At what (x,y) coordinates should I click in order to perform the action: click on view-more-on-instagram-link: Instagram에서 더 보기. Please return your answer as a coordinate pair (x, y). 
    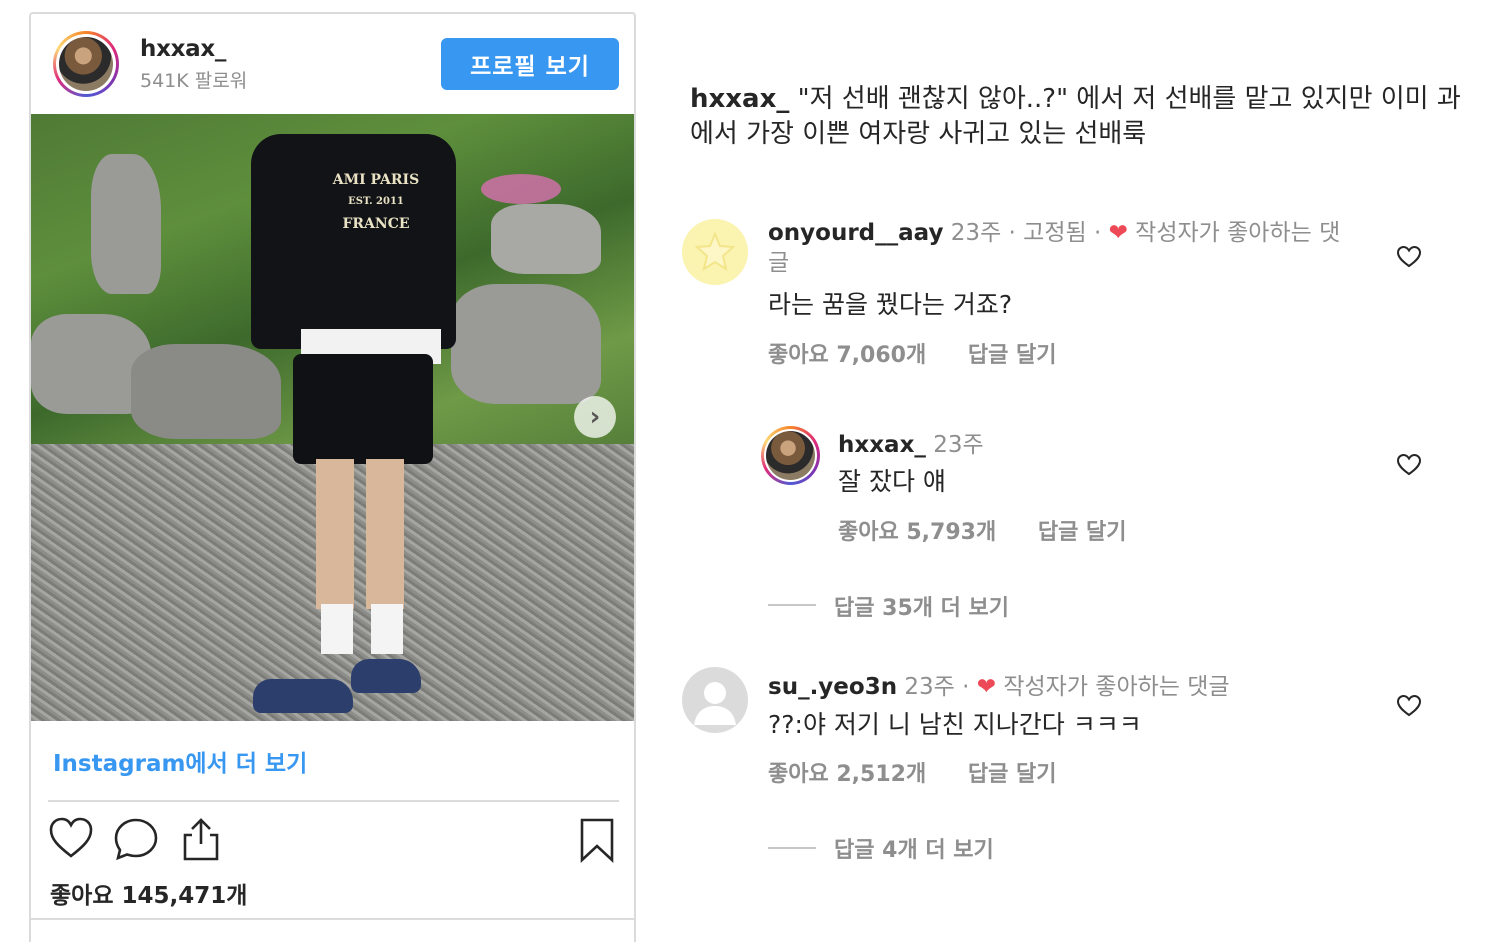
    Looking at the image, I should click on (180, 761).